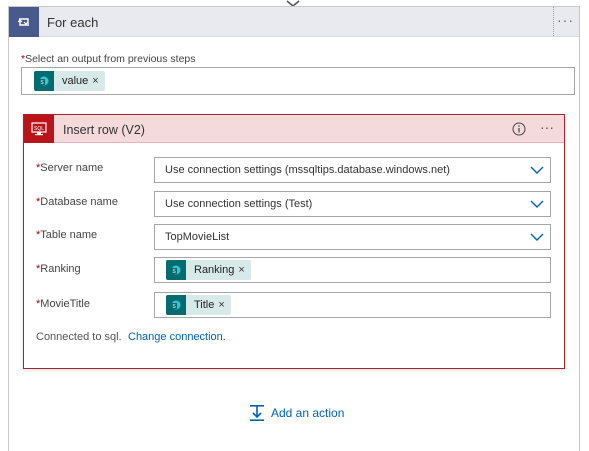 This screenshot has width=589, height=451. Describe the element at coordinates (177, 337) in the screenshot. I see `change-connection-link: Change connection.` at that location.